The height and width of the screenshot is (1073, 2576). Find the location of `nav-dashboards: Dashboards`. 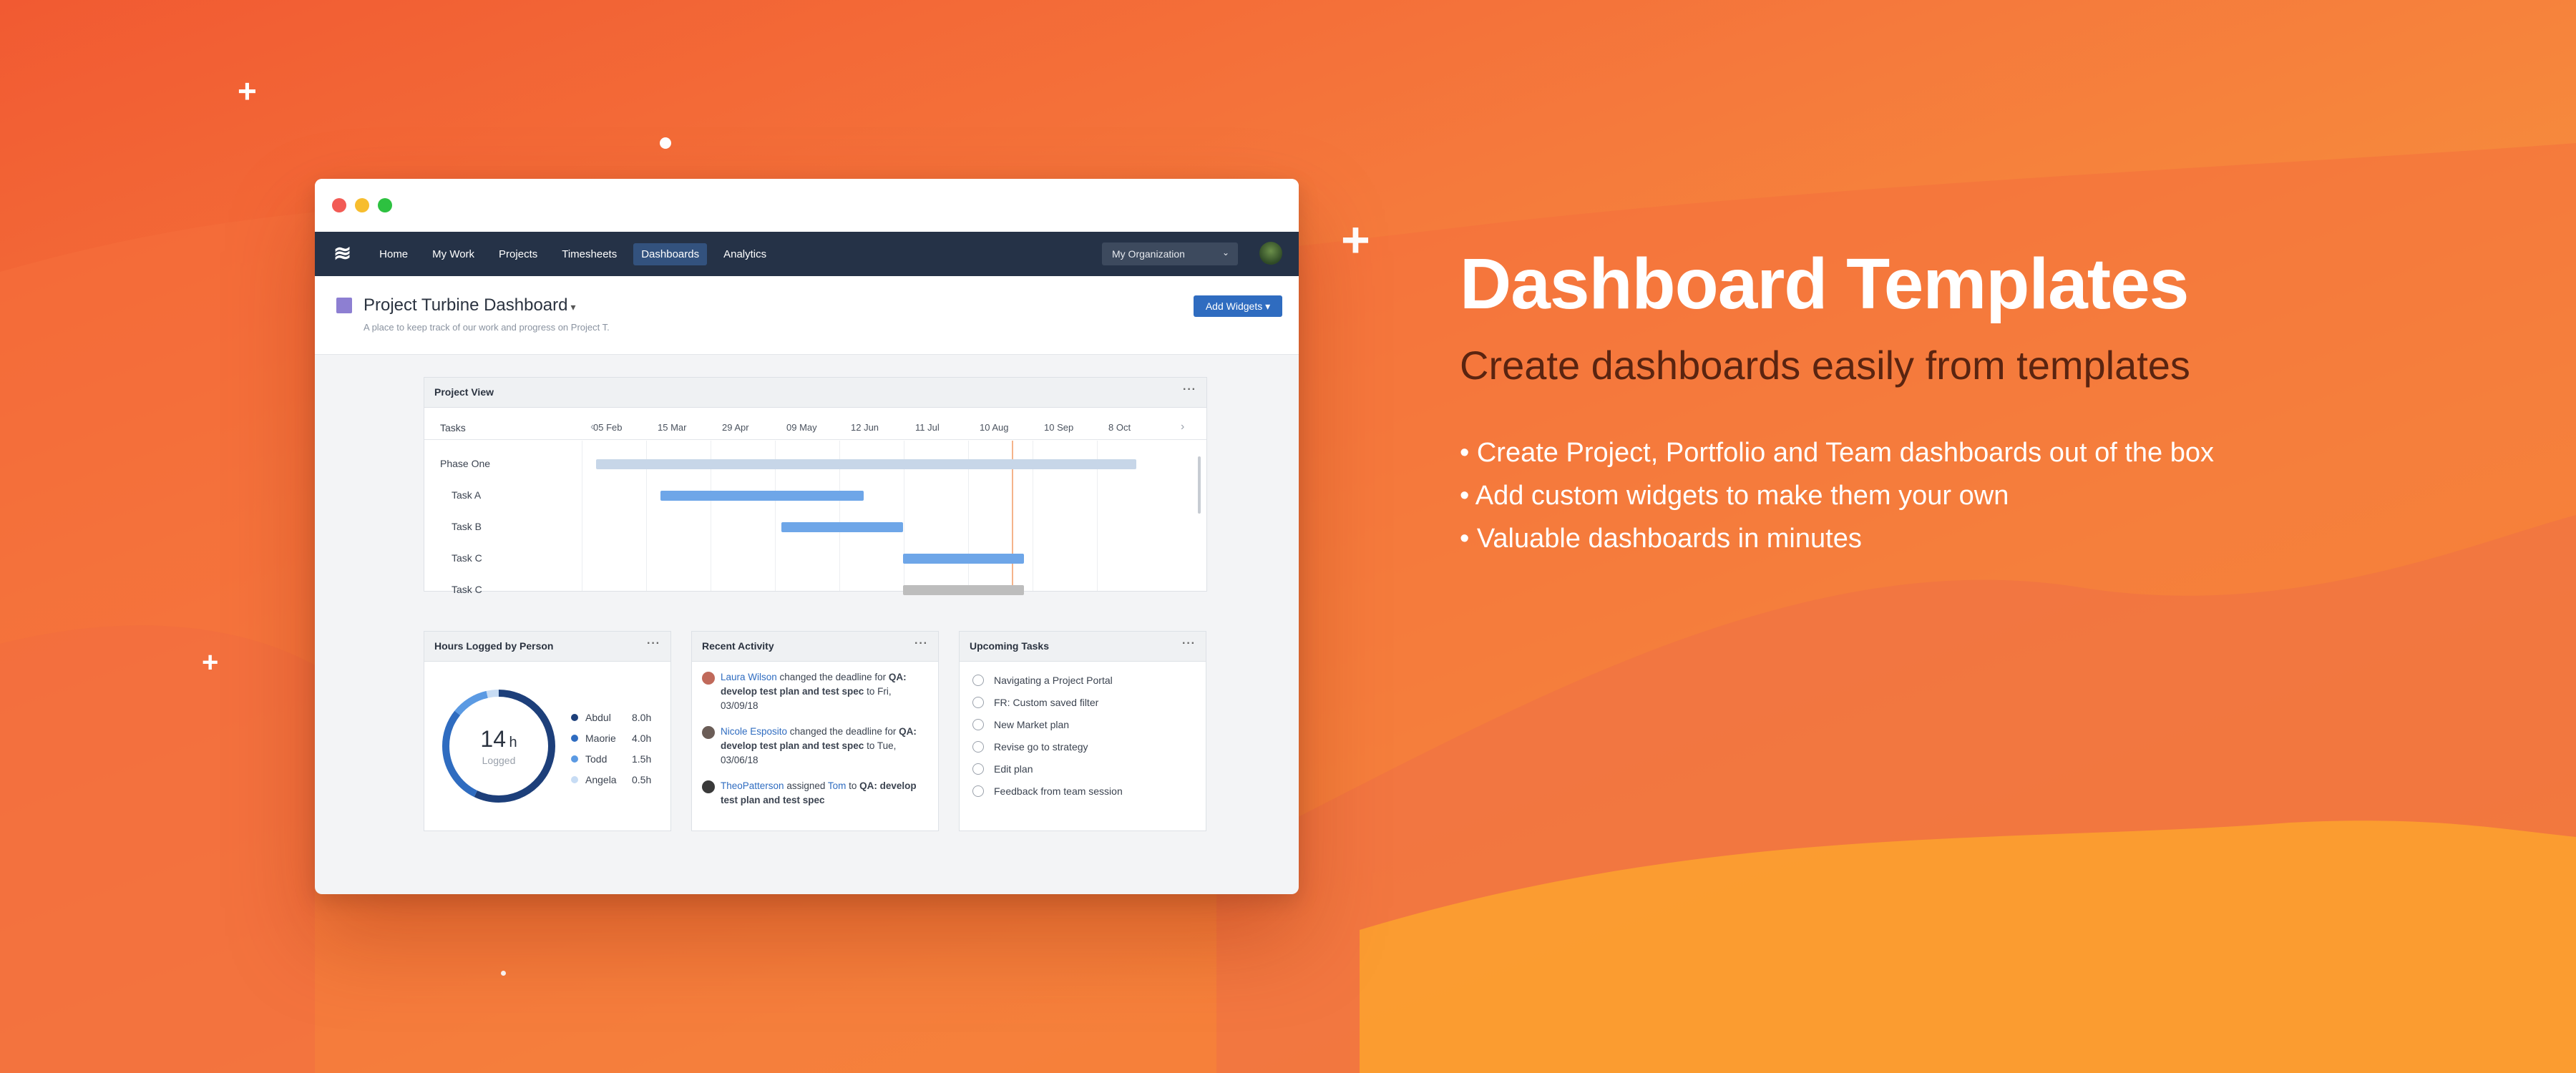

nav-dashboards: Dashboards is located at coordinates (670, 253).